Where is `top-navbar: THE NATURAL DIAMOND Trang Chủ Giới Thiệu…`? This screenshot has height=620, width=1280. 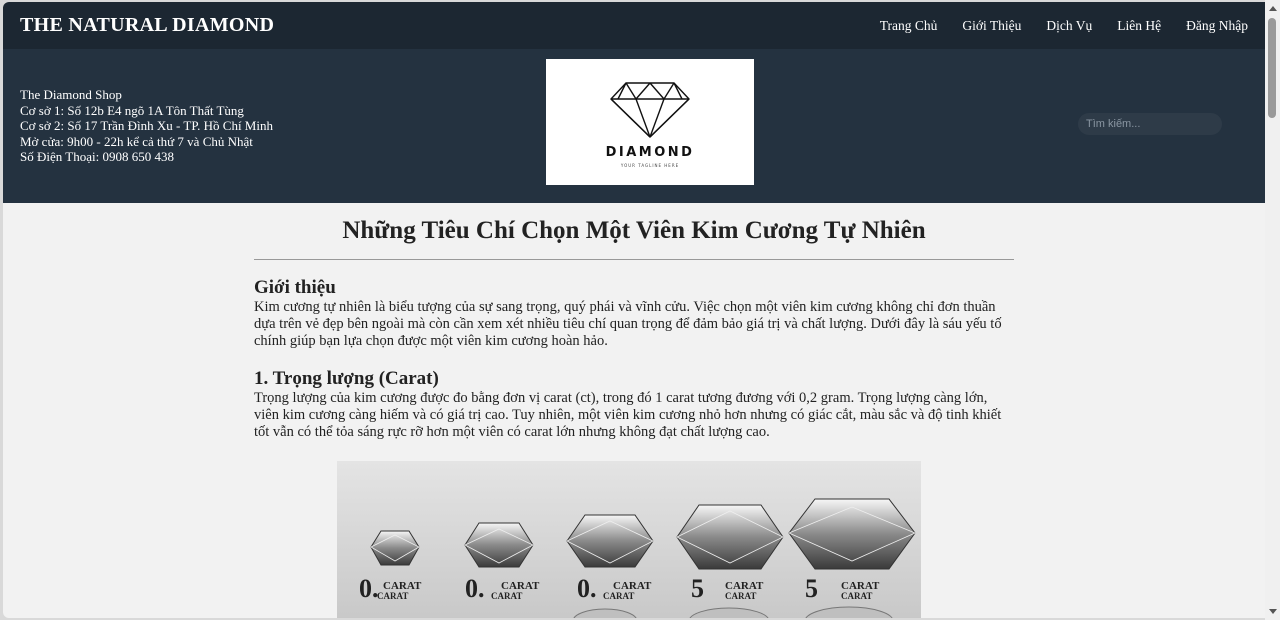
top-navbar: THE NATURAL DIAMOND Trang Chủ Giới Thiệu… is located at coordinates (634, 25).